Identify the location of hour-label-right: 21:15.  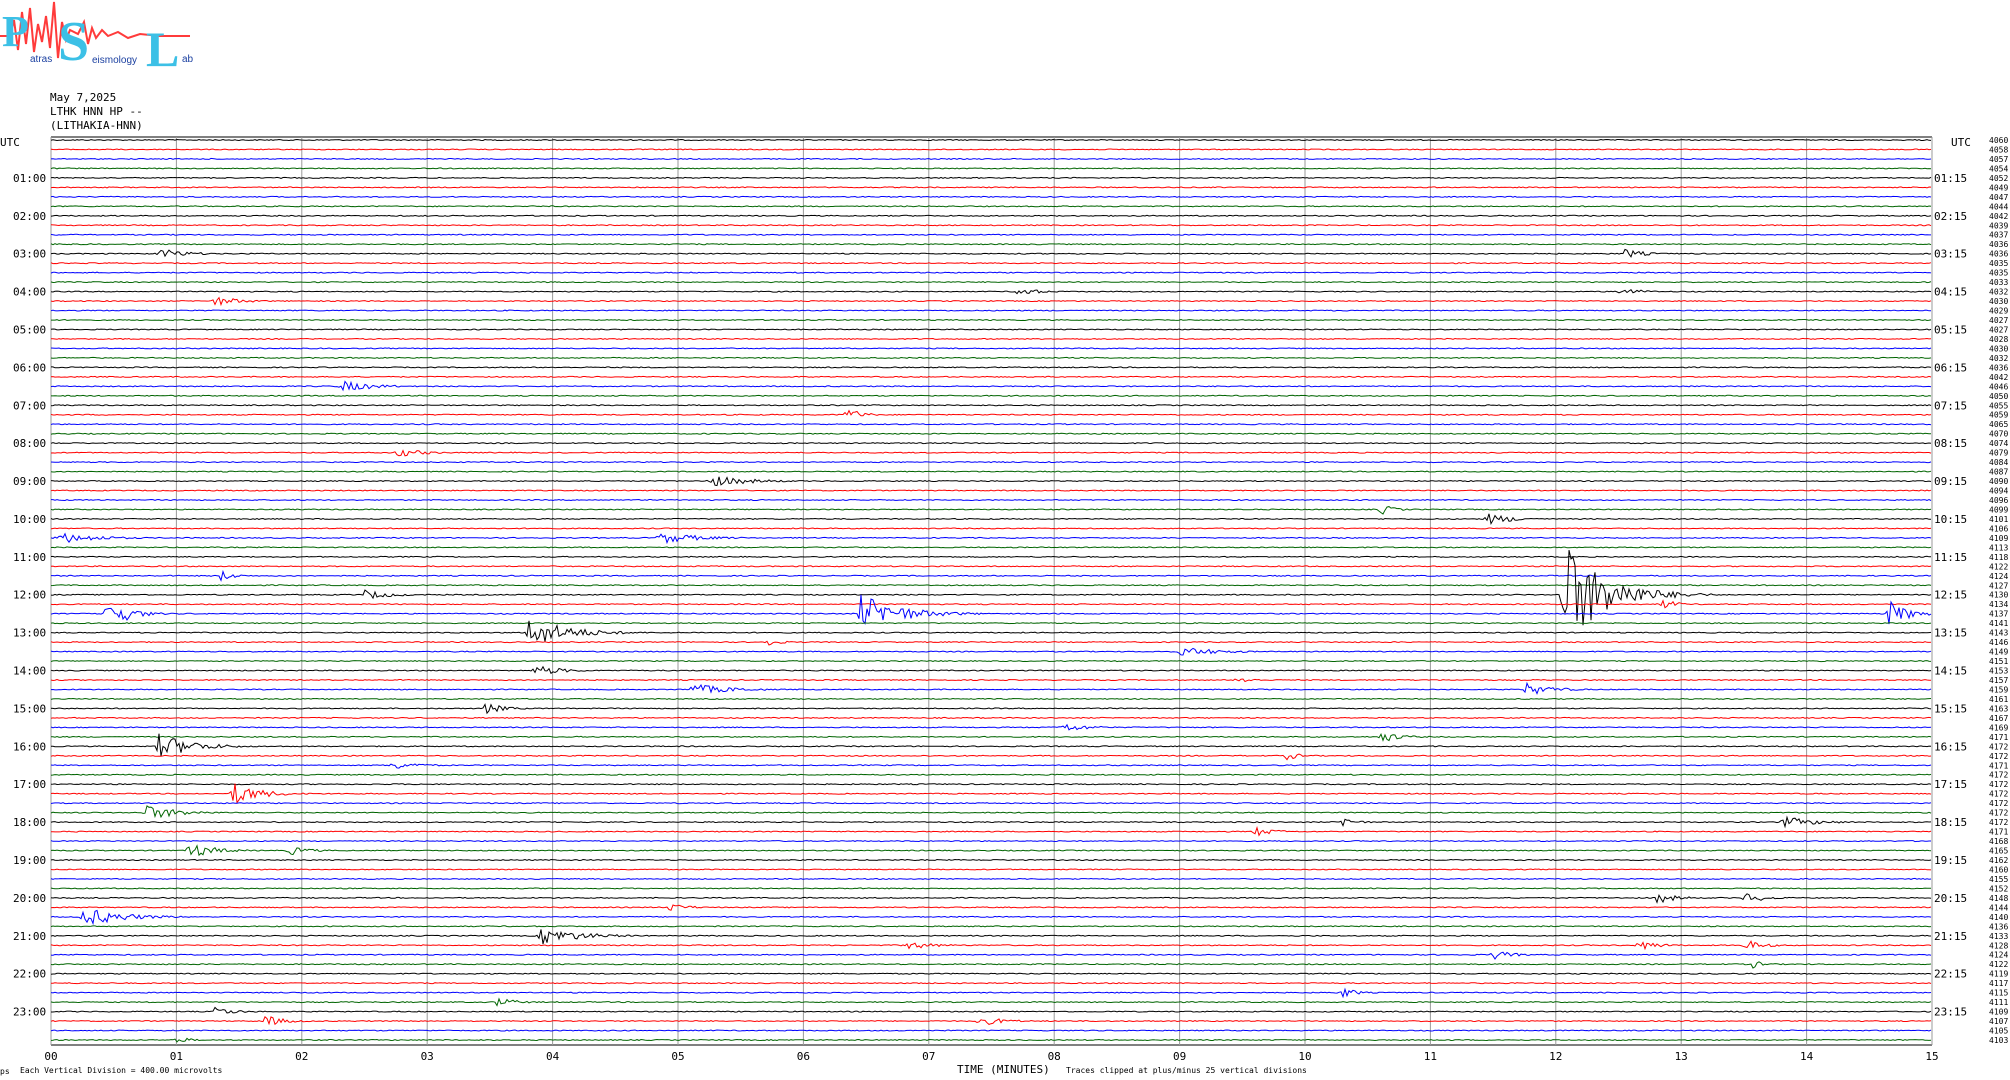
(1950, 936).